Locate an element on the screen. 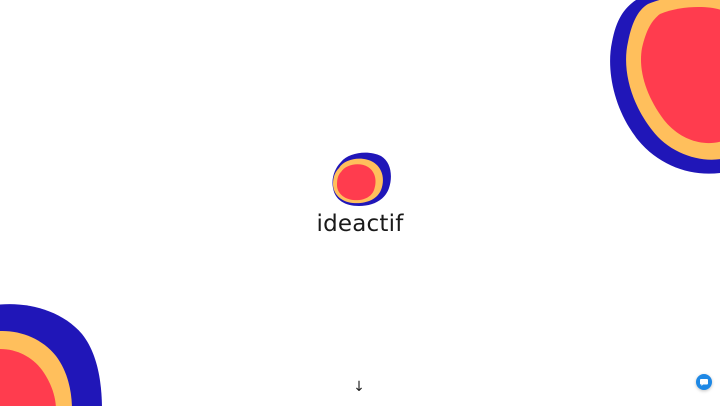 Image resolution: width=720 pixels, height=406 pixels. brand-logo: ideactif is located at coordinates (360, 197).